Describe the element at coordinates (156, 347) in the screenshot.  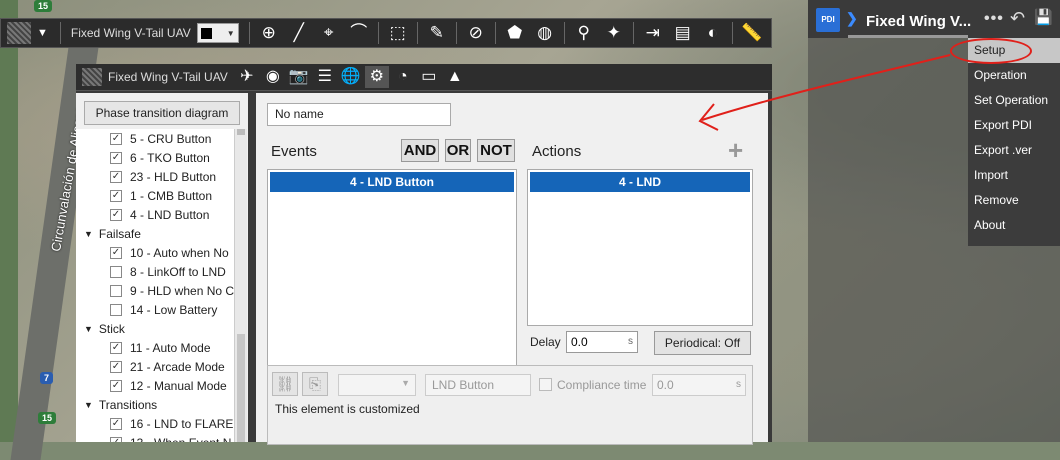
I see `tree-item: ✓ 11 - Auto Mode` at that location.